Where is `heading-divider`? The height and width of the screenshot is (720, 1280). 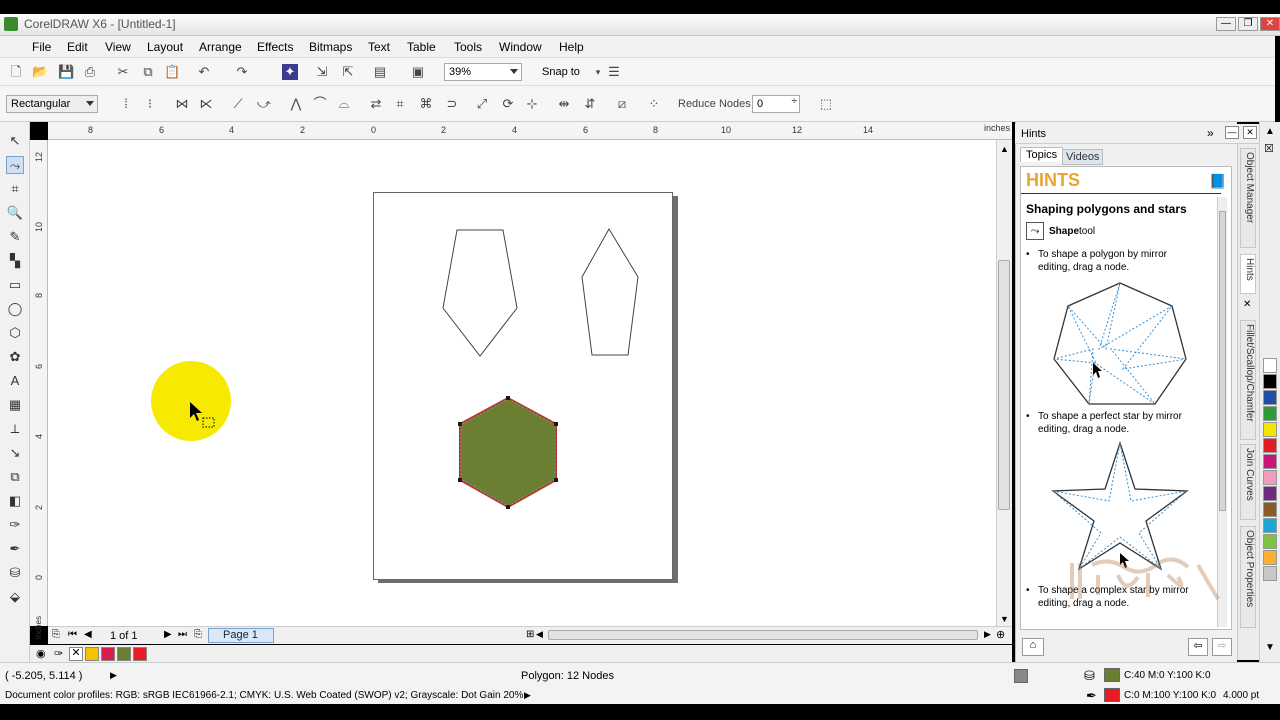 heading-divider is located at coordinates (1121, 193).